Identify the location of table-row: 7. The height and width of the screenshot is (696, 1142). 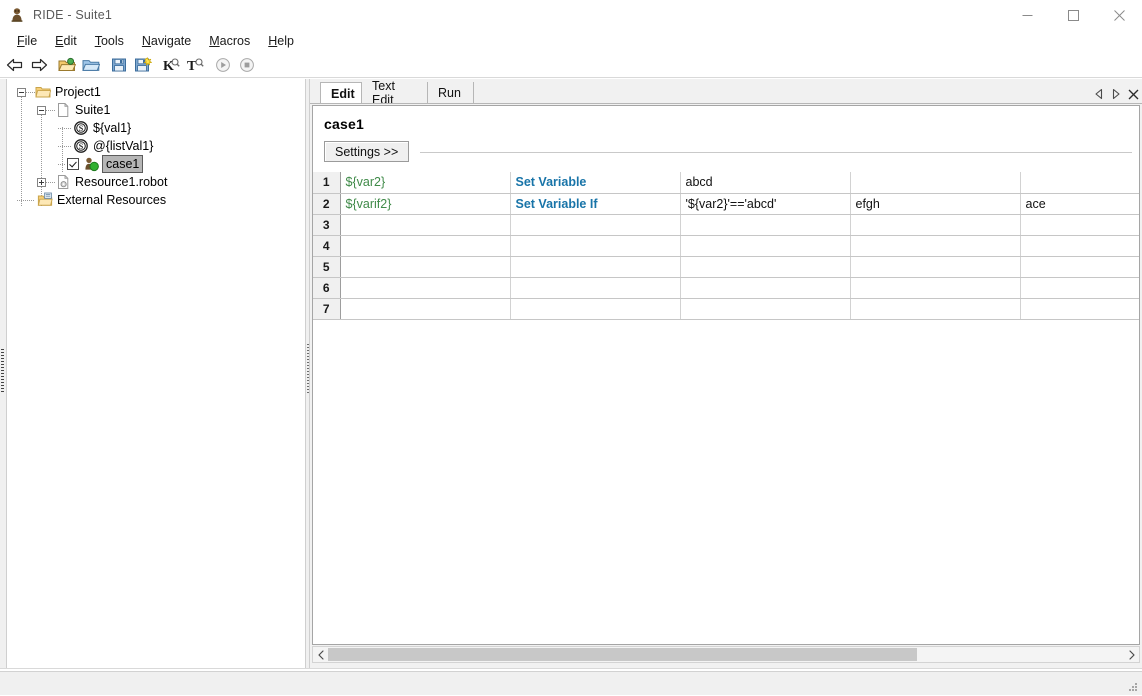
(726, 309).